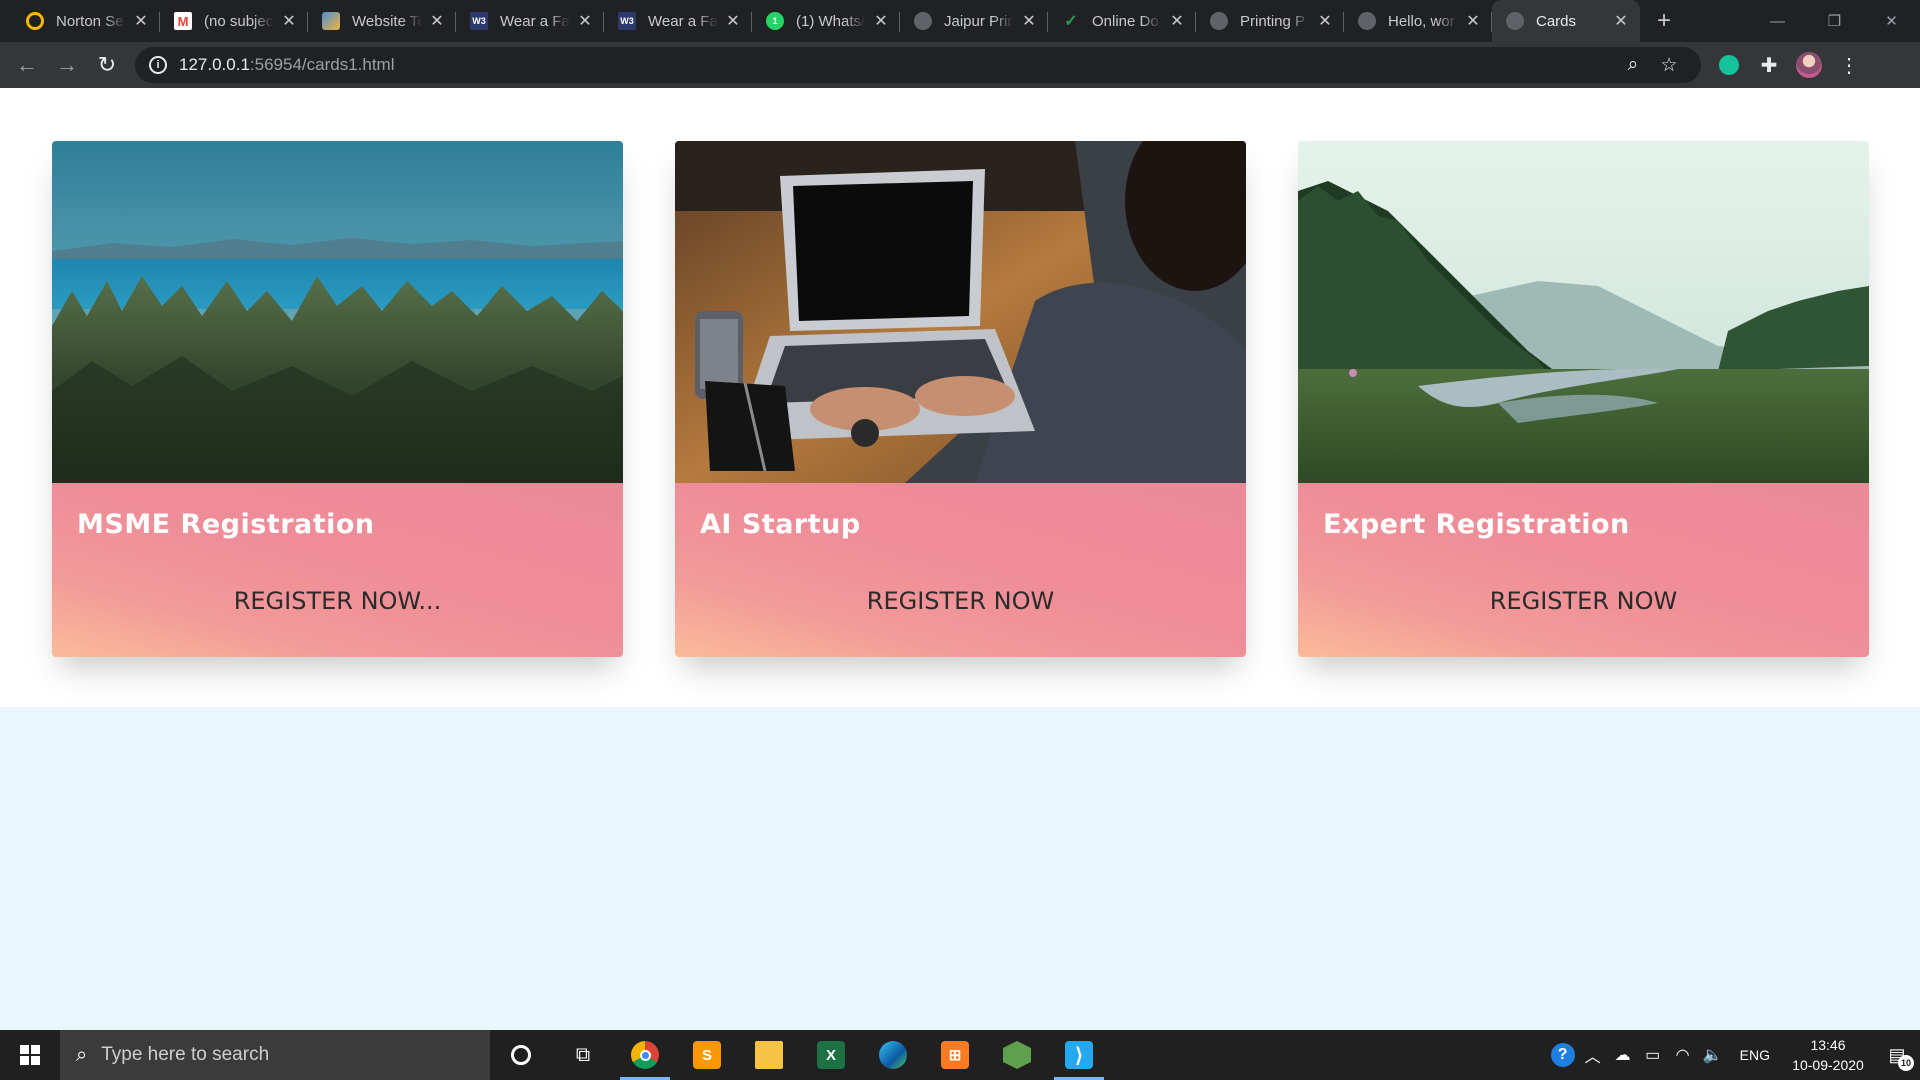  Describe the element at coordinates (387, 21) in the screenshot. I see `tab-title: Website Te` at that location.